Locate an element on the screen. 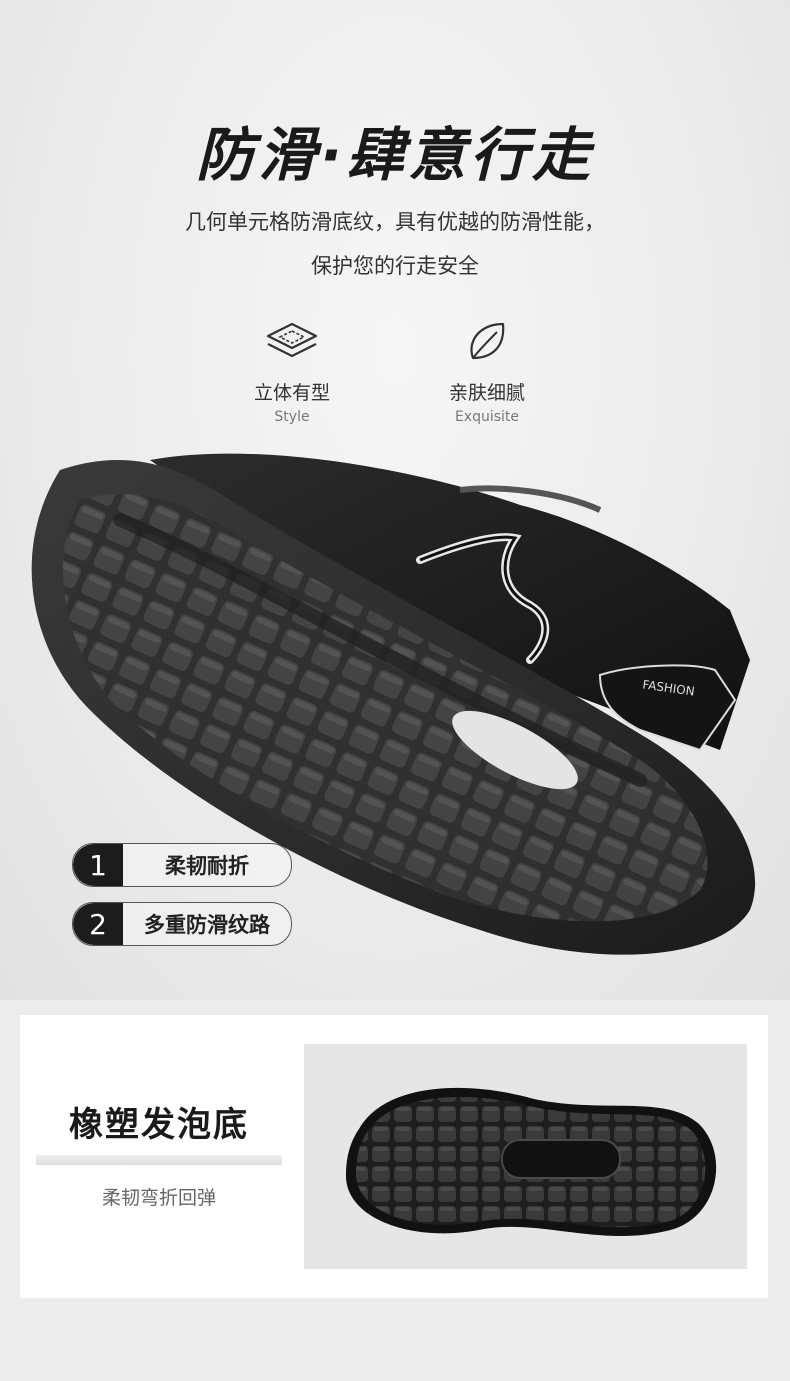 The image size is (790, 1381). tag-label: 多重防滑纹路 is located at coordinates (207, 925).